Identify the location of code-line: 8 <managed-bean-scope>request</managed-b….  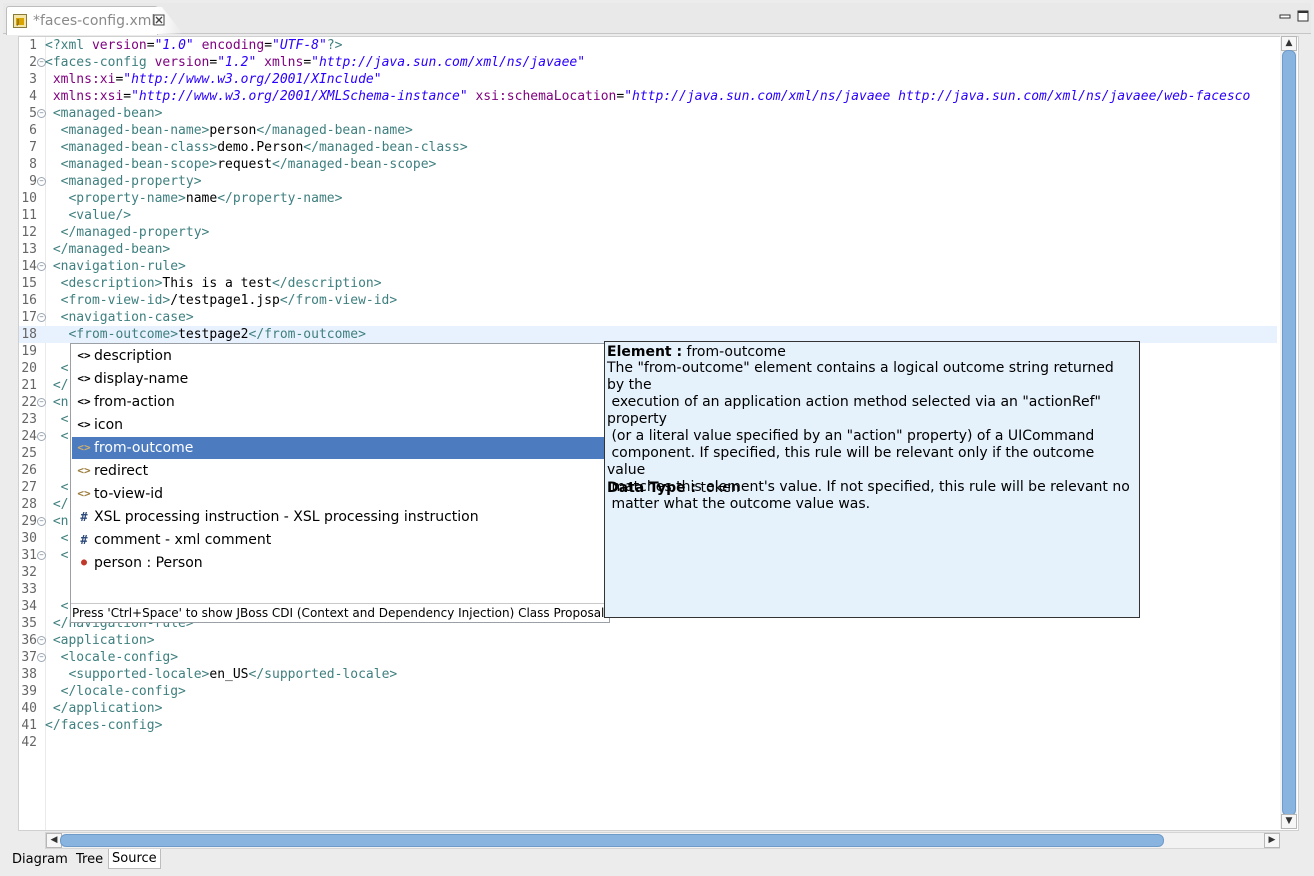
(648, 164).